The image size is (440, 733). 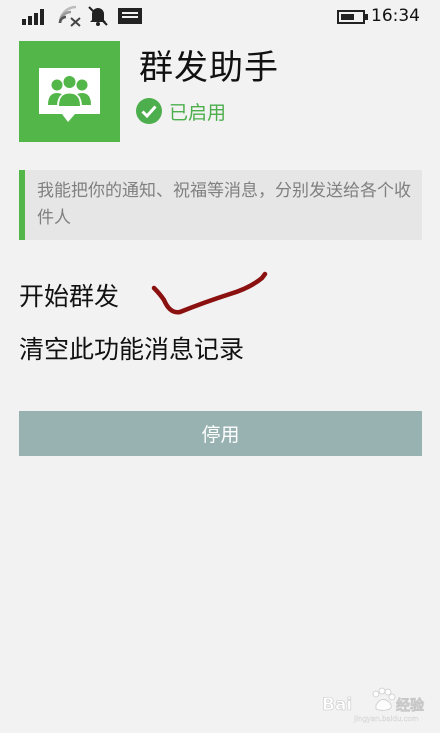 What do you see at coordinates (209, 293) in the screenshot?
I see `handwritten-check-annotation` at bounding box center [209, 293].